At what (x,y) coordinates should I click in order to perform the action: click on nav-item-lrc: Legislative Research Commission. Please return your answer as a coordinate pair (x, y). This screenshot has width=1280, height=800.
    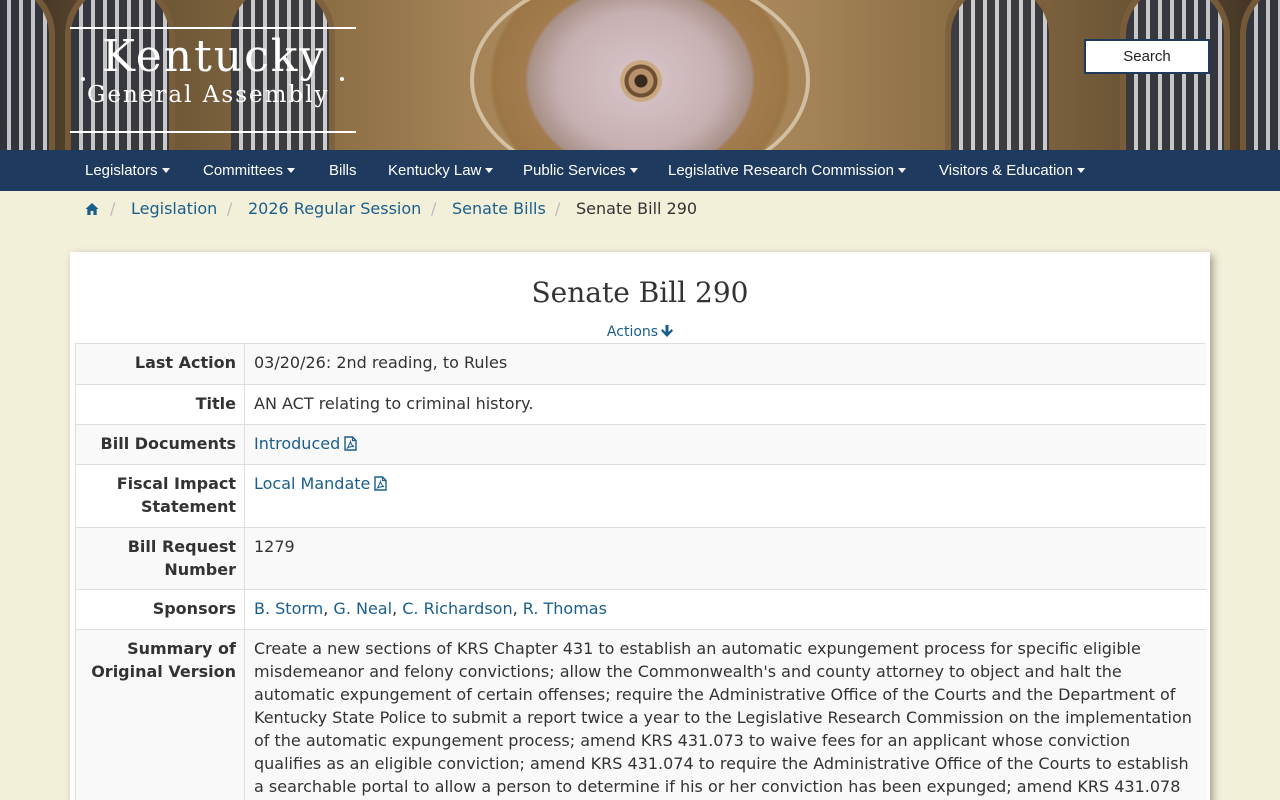
    Looking at the image, I should click on (787, 170).